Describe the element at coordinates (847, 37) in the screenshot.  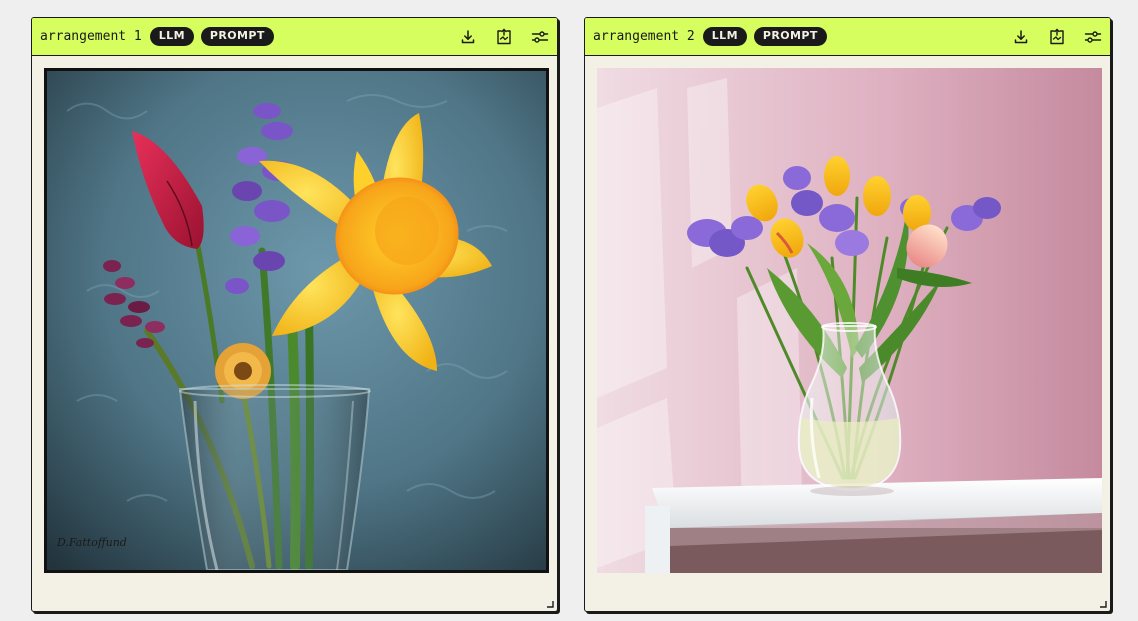
I see `card-header: arrangement 2 LLM PROMPT` at that location.